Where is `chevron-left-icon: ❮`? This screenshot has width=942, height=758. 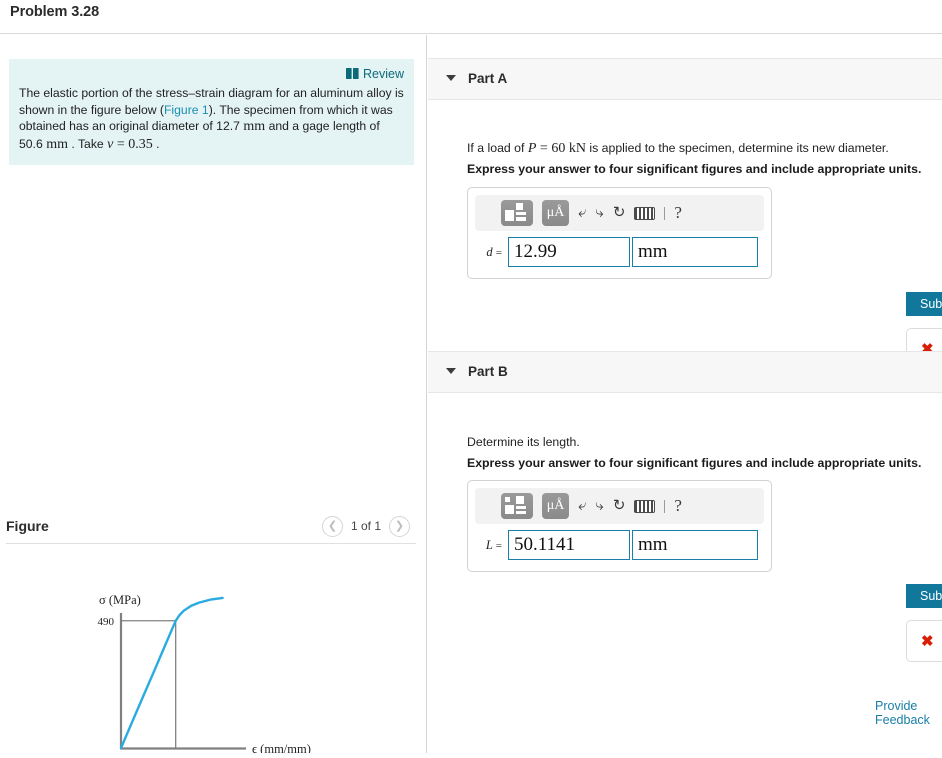
chevron-left-icon: ❮ is located at coordinates (332, 526).